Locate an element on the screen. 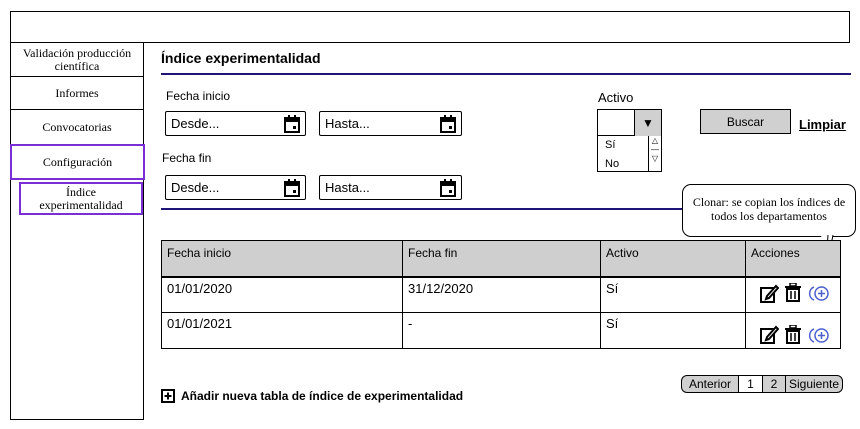 This screenshot has width=860, height=429. cell-fecha-fin: 31/12/2020 is located at coordinates (502, 295).